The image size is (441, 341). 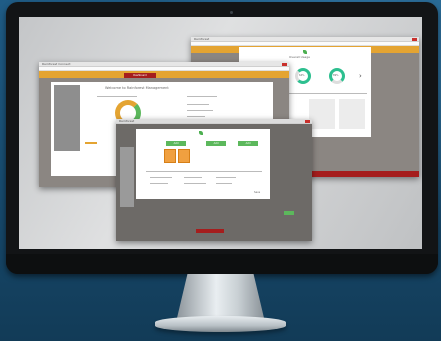 I want to click on dashboard-heading: Welcome to Rainforest Management, so click(x=137, y=88).